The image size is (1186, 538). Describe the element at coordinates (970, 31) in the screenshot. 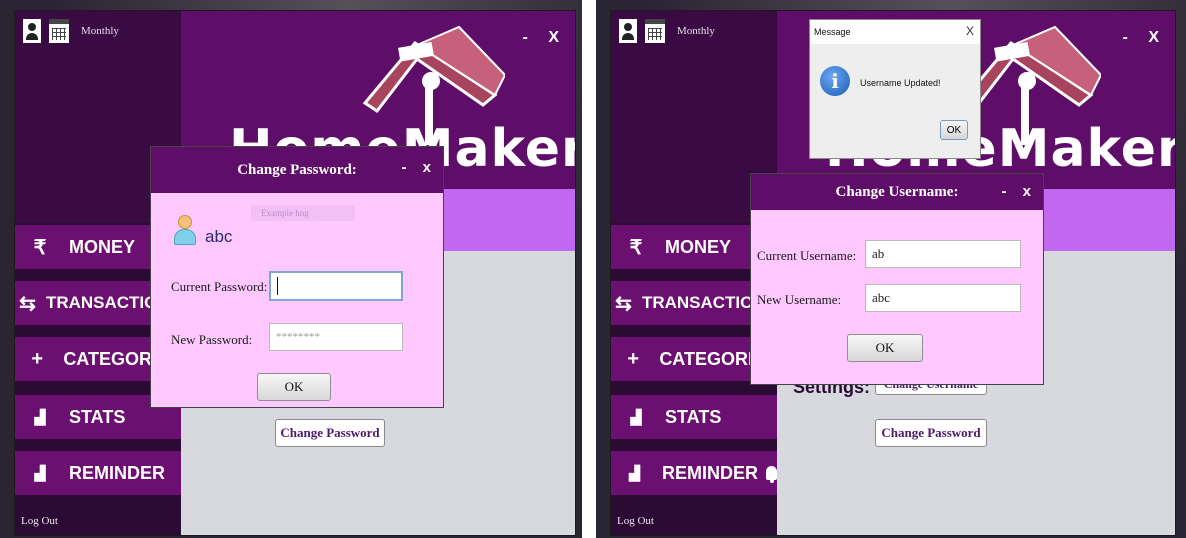

I see `close-icon: X` at that location.